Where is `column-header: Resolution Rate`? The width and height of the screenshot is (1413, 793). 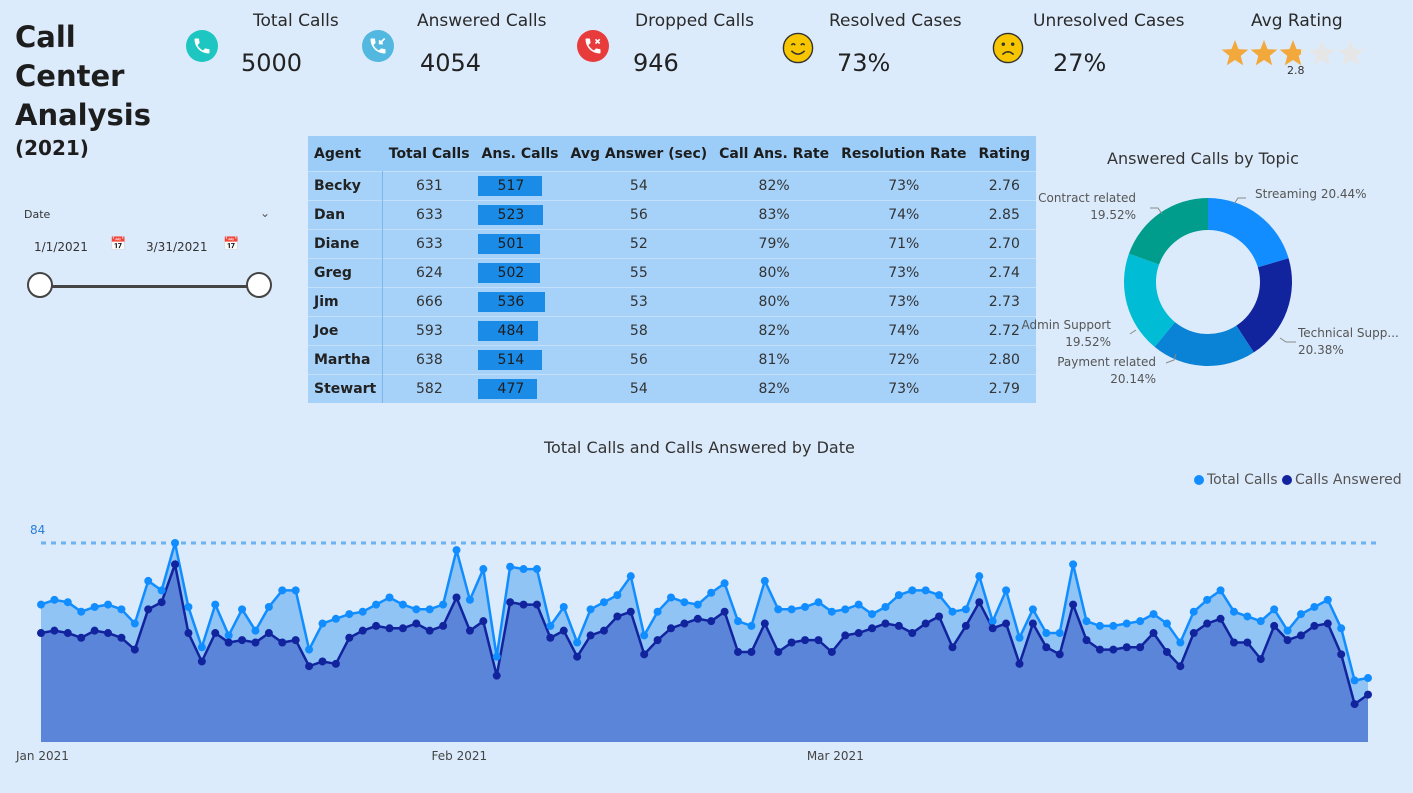 column-header: Resolution Rate is located at coordinates (904, 154).